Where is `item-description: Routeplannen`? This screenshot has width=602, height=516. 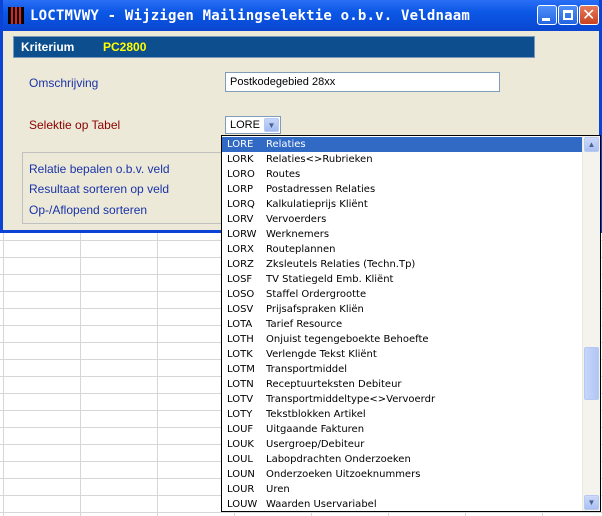
item-description: Routeplannen is located at coordinates (301, 249).